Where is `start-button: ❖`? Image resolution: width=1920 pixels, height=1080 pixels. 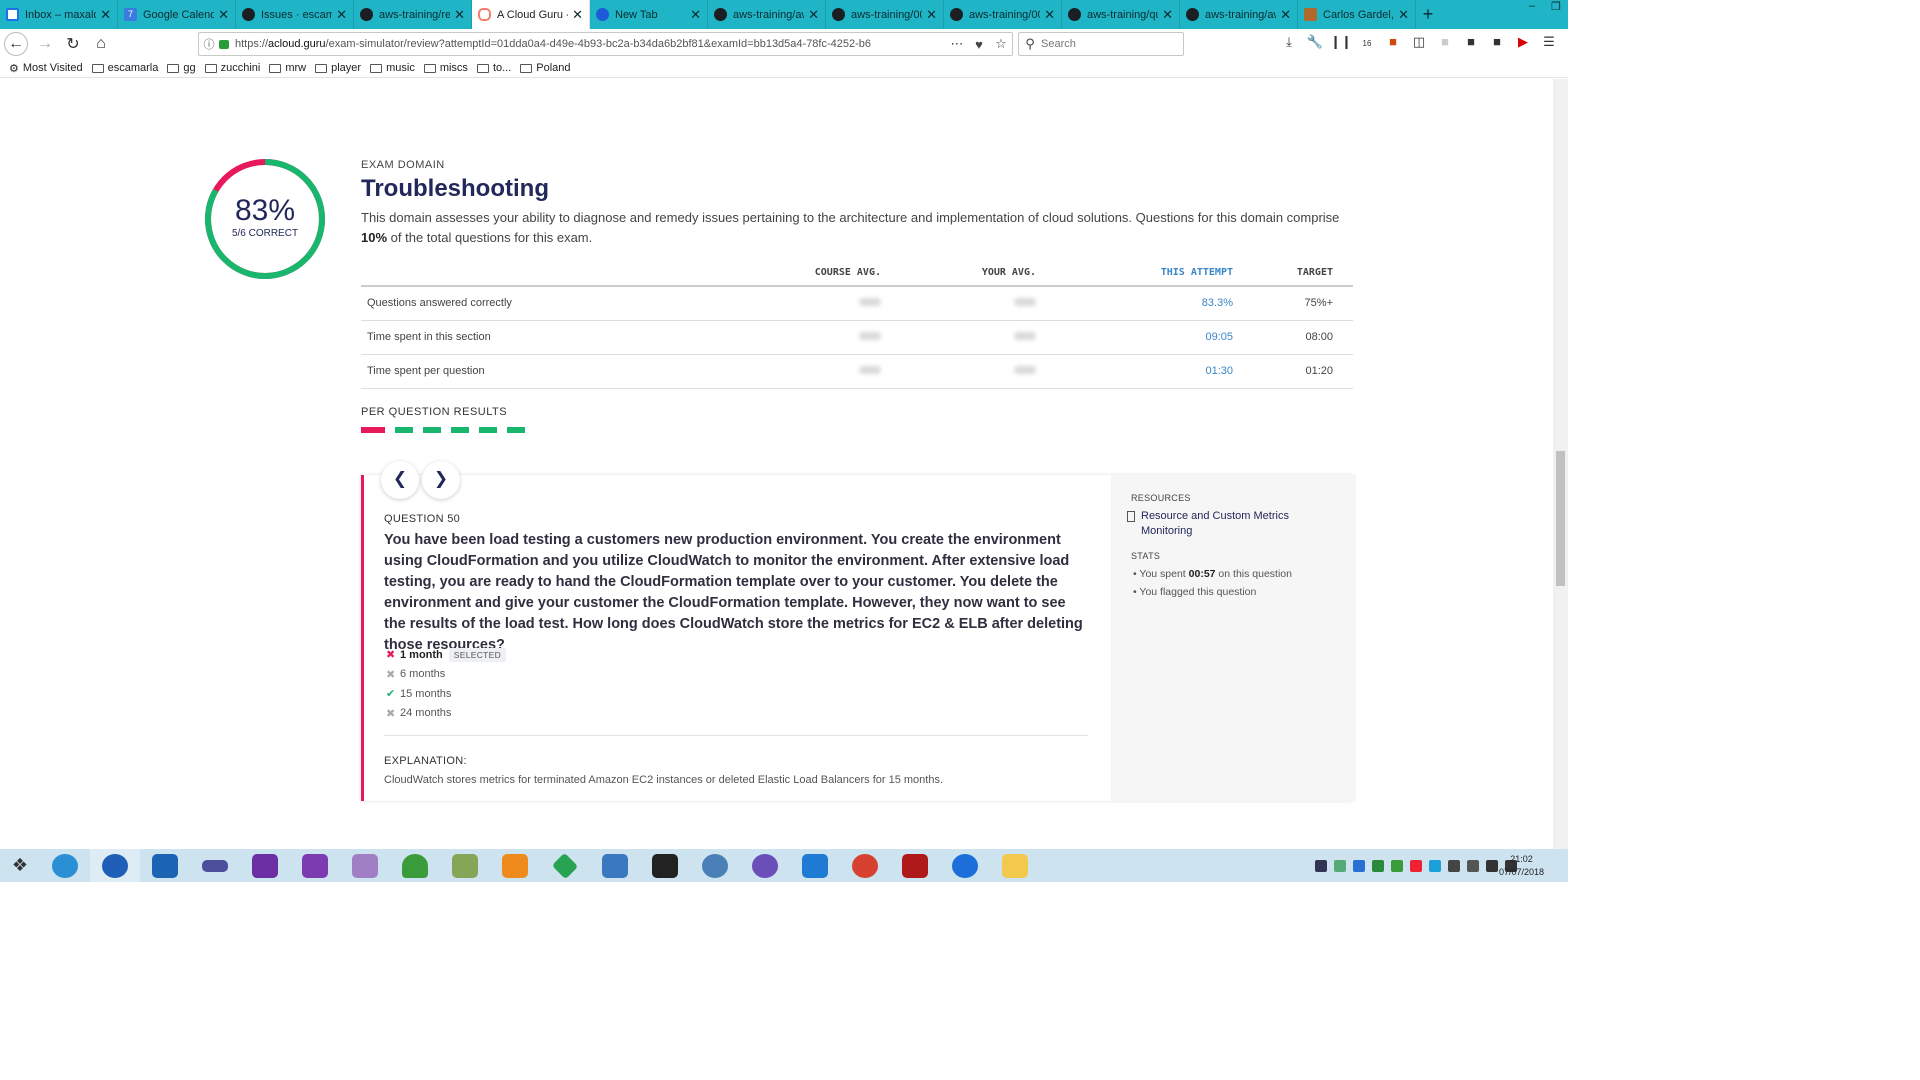
start-button: ❖ is located at coordinates (20, 865).